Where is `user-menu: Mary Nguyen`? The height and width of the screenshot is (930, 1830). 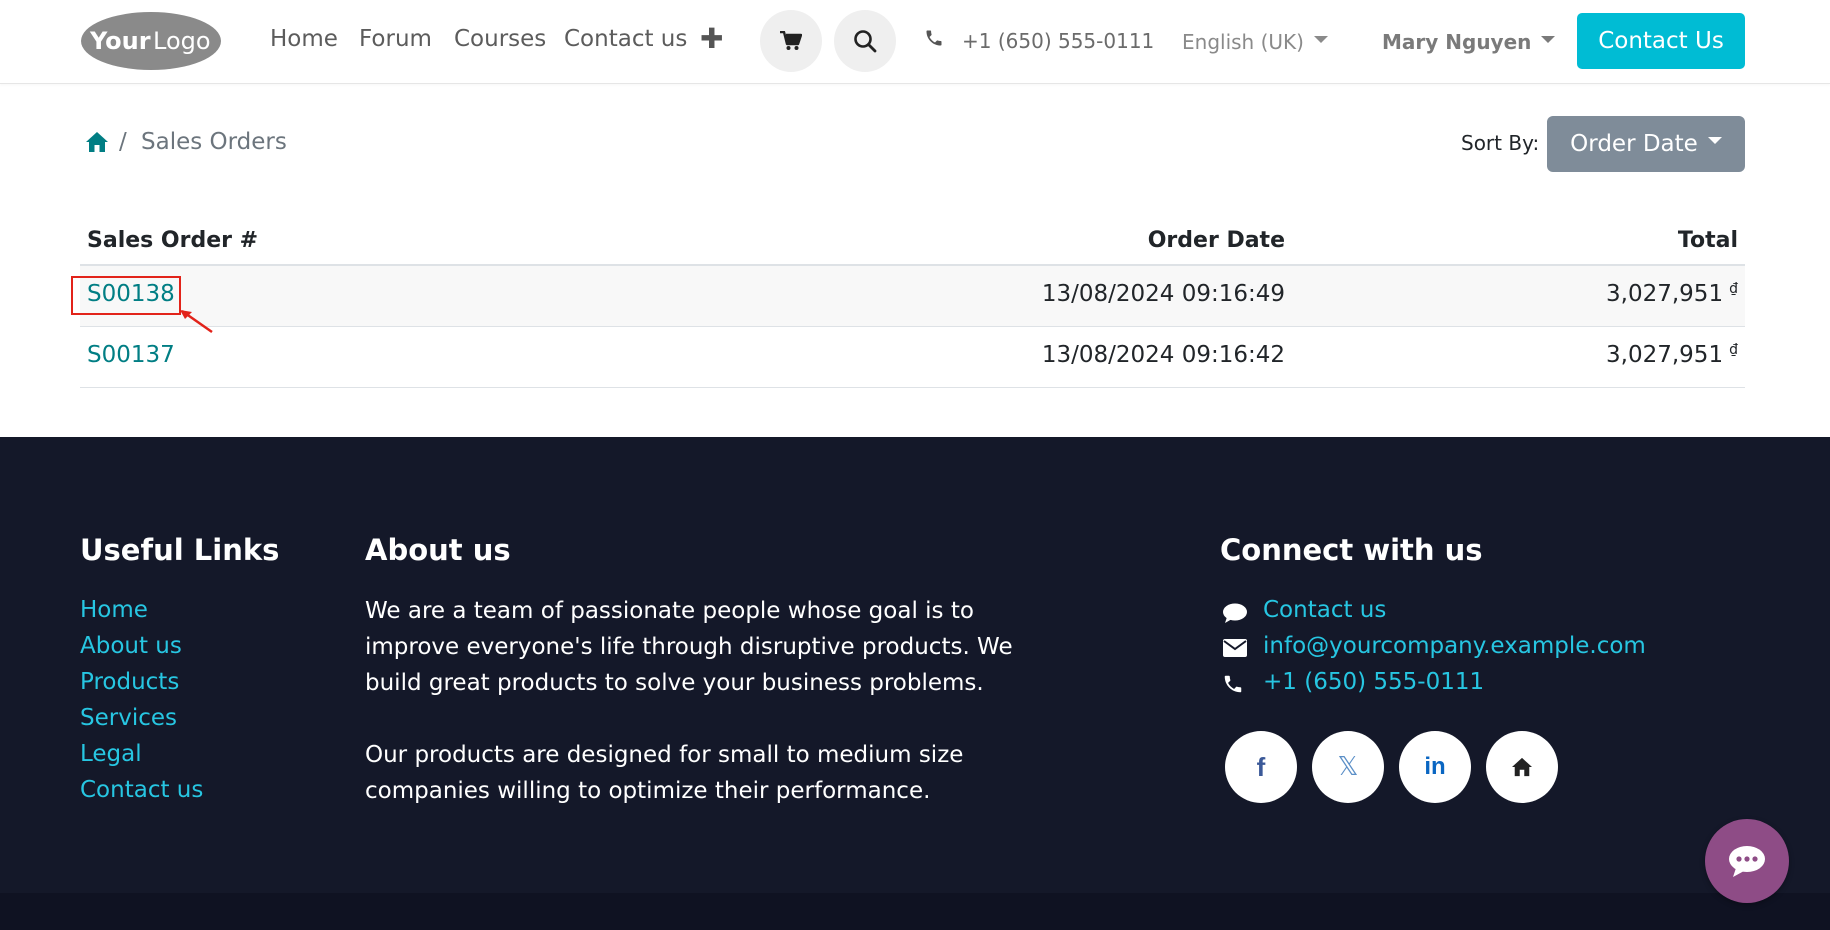
user-menu: Mary Nguyen is located at coordinates (1469, 42).